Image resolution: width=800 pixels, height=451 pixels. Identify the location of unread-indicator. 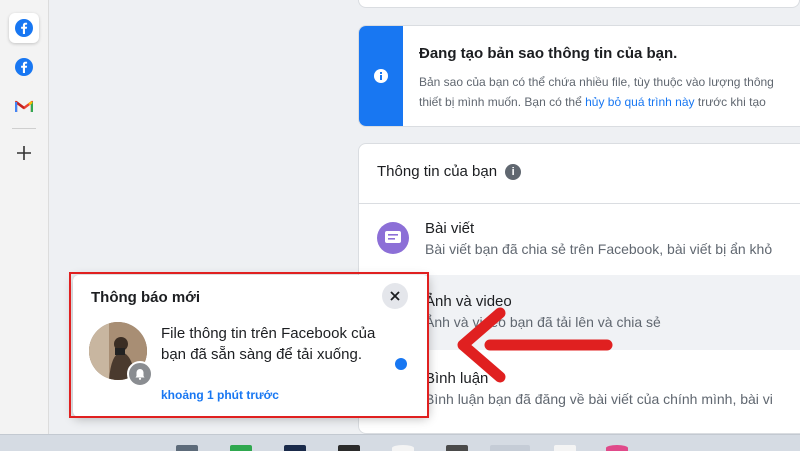
(401, 364).